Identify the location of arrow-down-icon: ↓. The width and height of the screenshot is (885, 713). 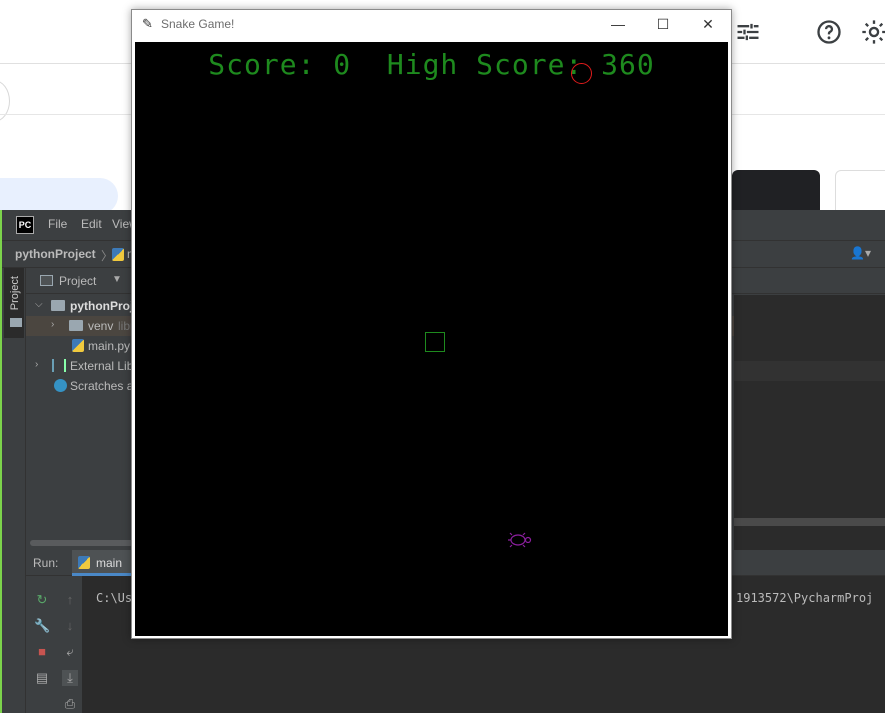
(70, 626).